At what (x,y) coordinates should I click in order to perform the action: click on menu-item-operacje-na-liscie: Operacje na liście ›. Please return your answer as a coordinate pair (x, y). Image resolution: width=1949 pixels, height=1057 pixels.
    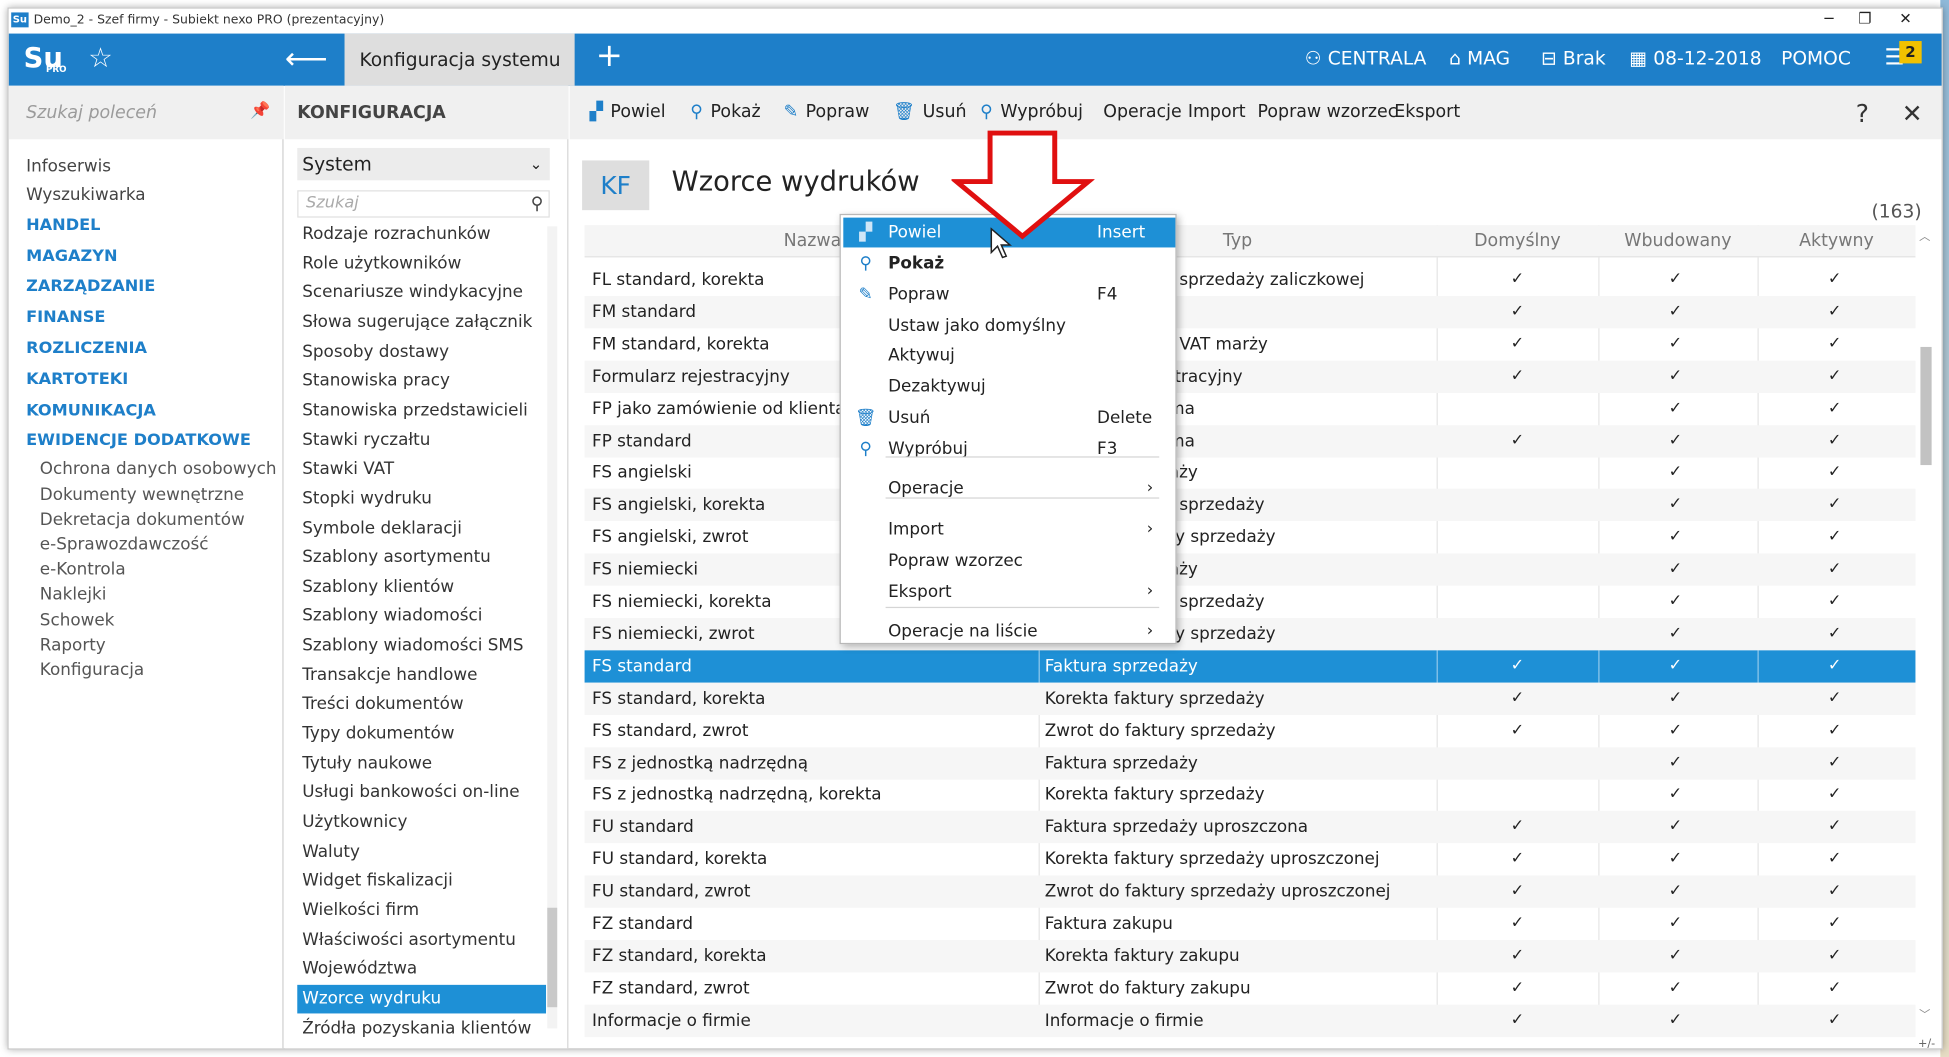
    Looking at the image, I should click on (1009, 632).